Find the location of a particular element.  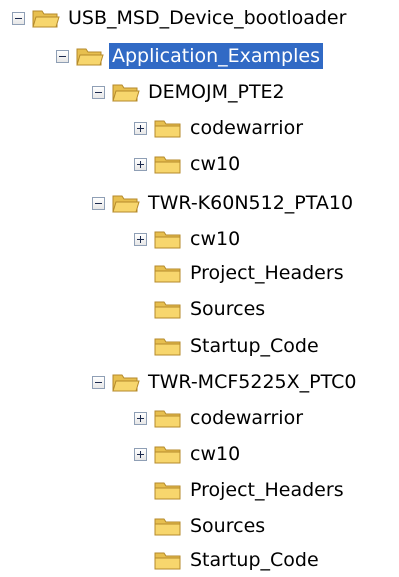

tree-node-application-examples: Application_Examples is located at coordinates (189, 56).